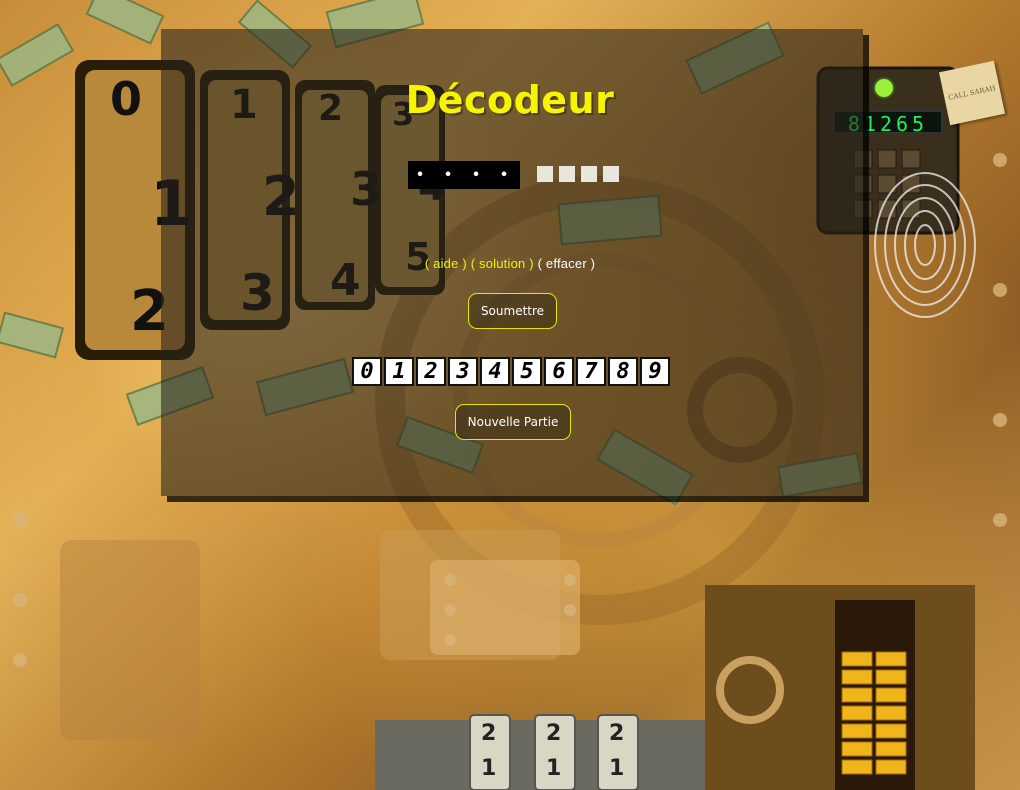 This screenshot has width=1020, height=790. What do you see at coordinates (510, 100) in the screenshot?
I see `page-title: Décodeur` at bounding box center [510, 100].